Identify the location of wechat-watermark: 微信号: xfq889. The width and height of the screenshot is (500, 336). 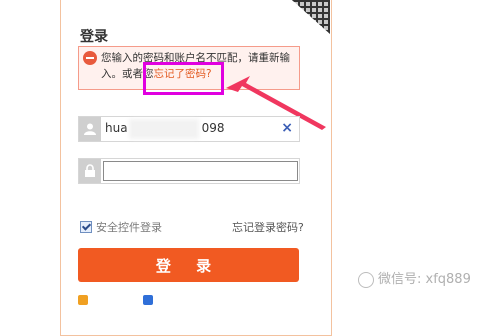
(414, 278).